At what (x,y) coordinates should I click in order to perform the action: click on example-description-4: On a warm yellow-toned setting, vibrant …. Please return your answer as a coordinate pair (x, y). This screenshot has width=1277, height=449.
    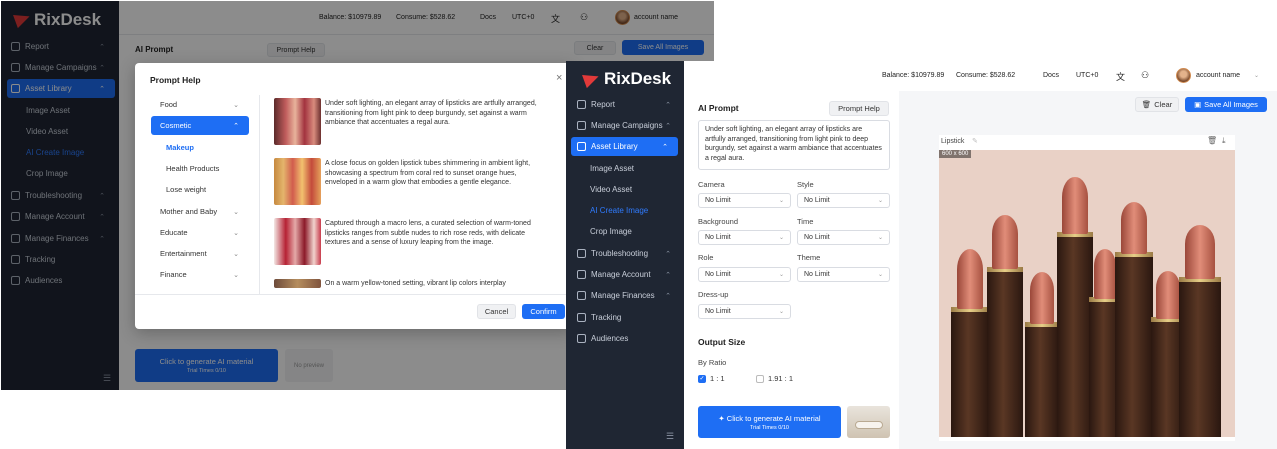
    Looking at the image, I should click on (433, 283).